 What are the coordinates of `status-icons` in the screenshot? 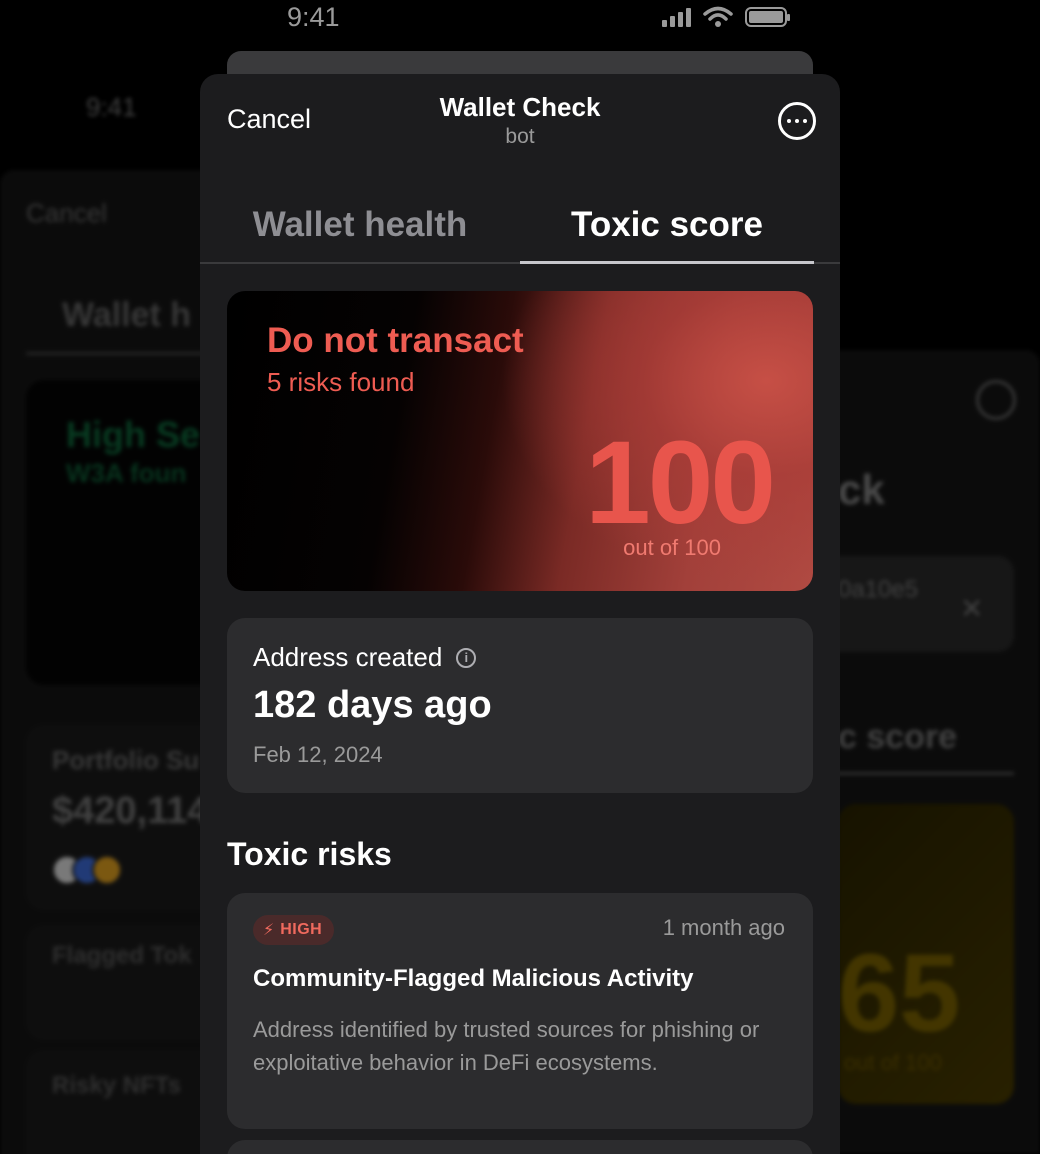 It's located at (726, 17).